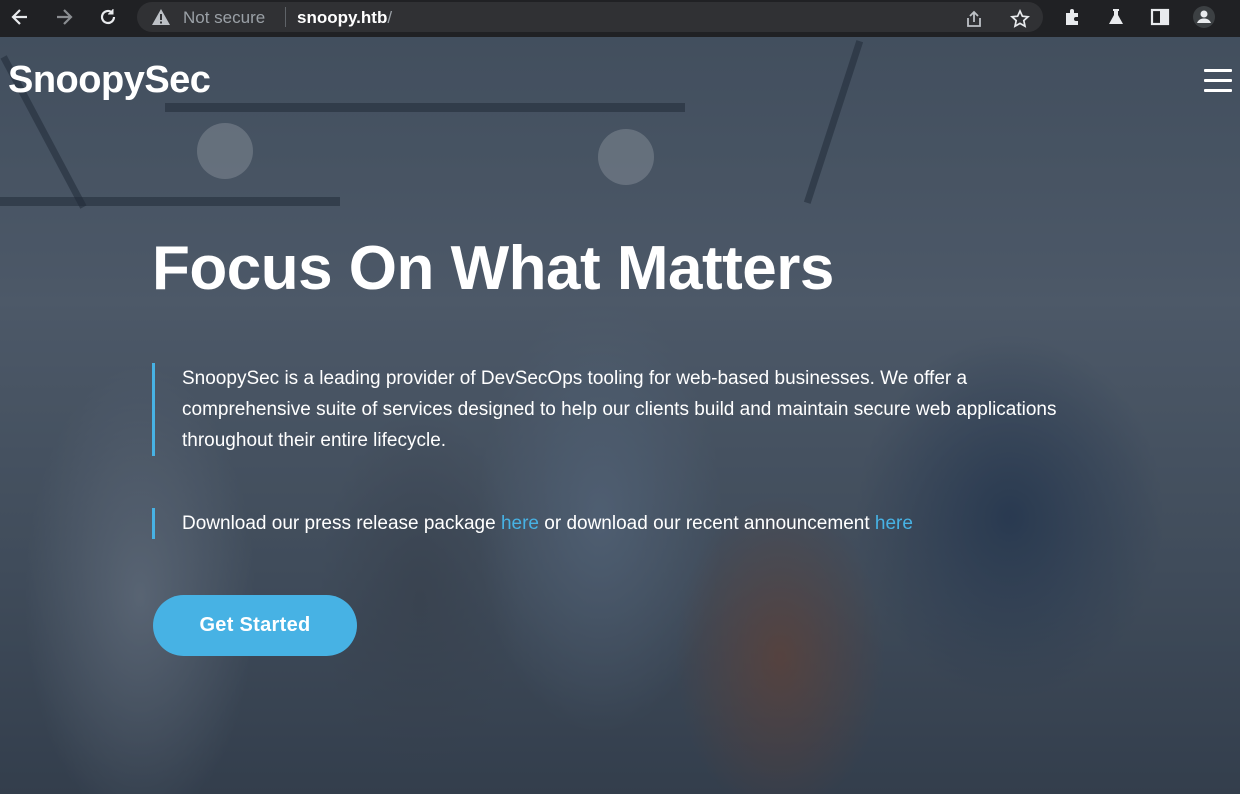 The height and width of the screenshot is (794, 1240). What do you see at coordinates (1160, 17) in the screenshot?
I see `sidebar-icon` at bounding box center [1160, 17].